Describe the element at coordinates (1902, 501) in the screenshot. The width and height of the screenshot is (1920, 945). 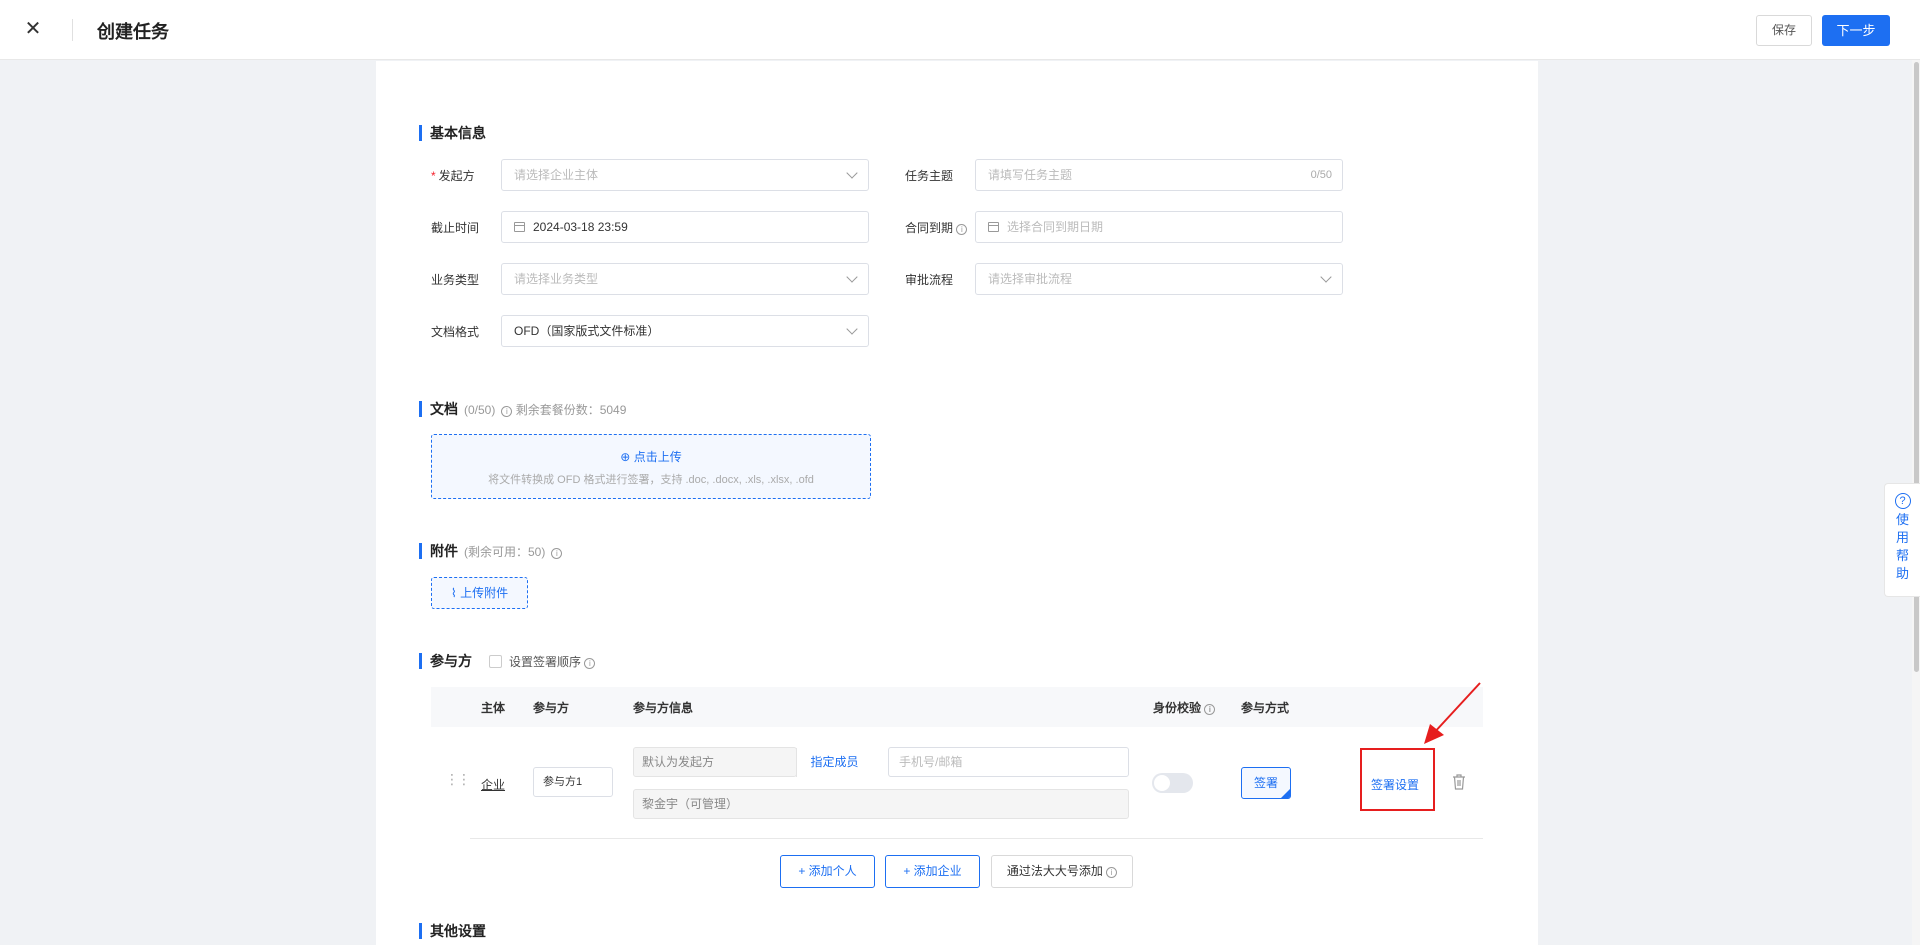
I see `help-icon: ?` at that location.